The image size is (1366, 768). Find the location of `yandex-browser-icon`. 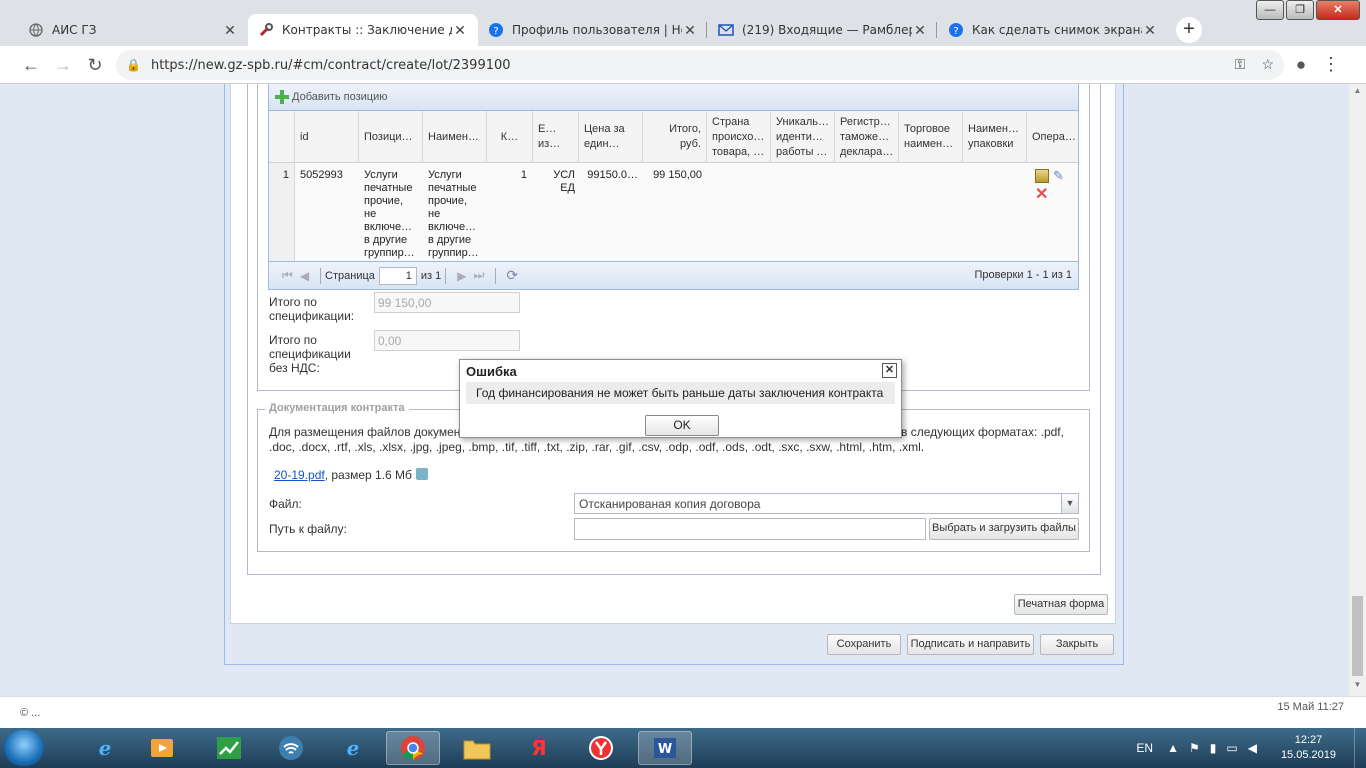

yandex-browser-icon is located at coordinates (601, 748).